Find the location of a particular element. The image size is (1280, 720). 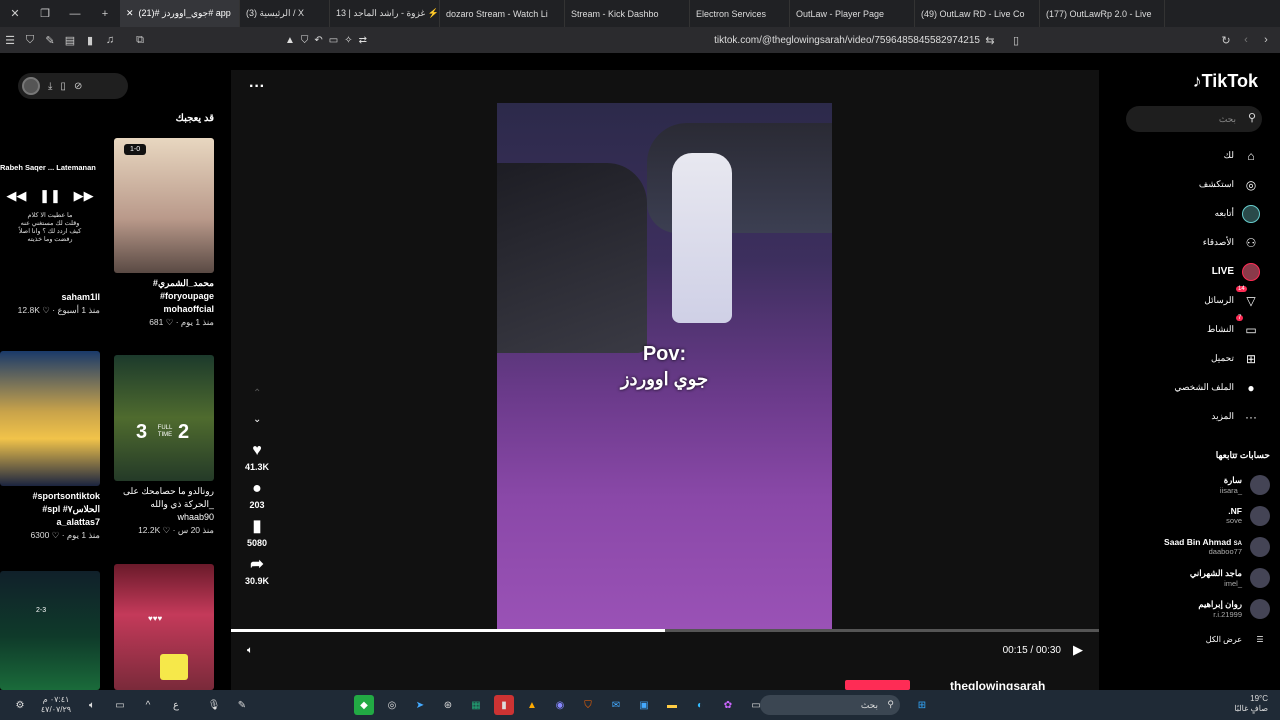

tab-tiktok: ✕ (21)# جوي_اووردز# app is located at coordinates (180, 13).